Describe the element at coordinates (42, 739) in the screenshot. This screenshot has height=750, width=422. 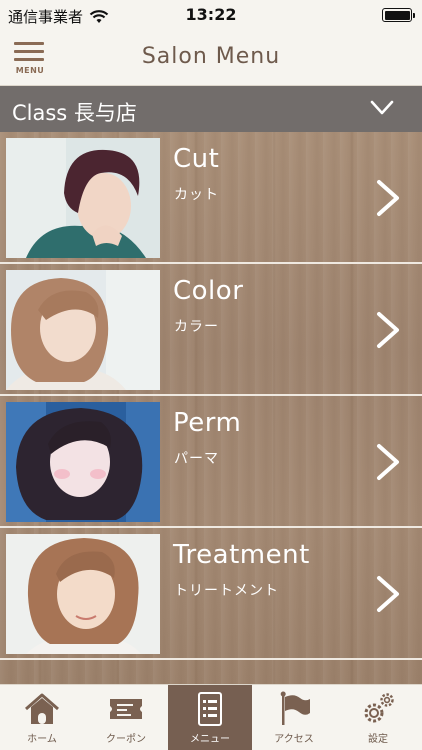
I see `tab-label: ホーム` at that location.